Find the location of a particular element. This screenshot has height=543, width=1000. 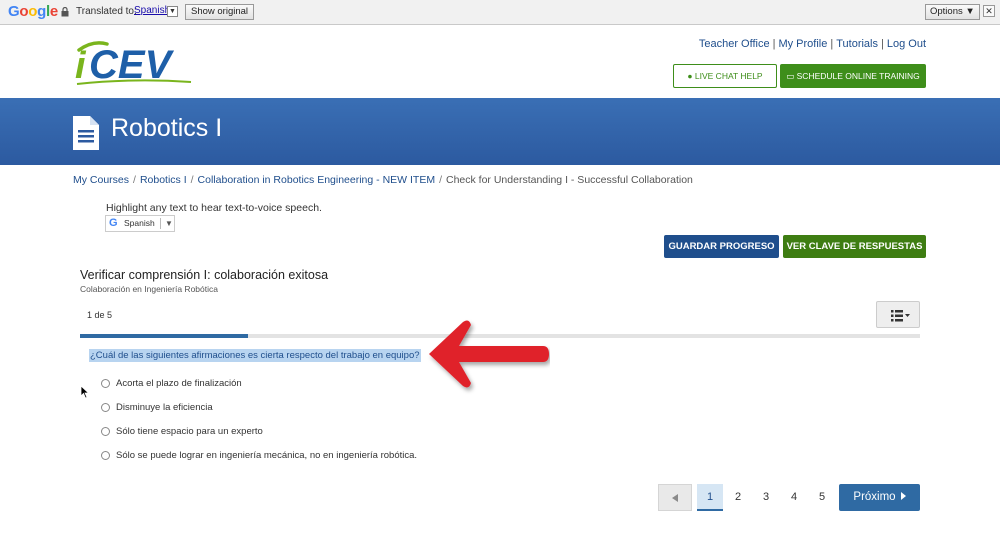

chevron-left-icon is located at coordinates (675, 498).